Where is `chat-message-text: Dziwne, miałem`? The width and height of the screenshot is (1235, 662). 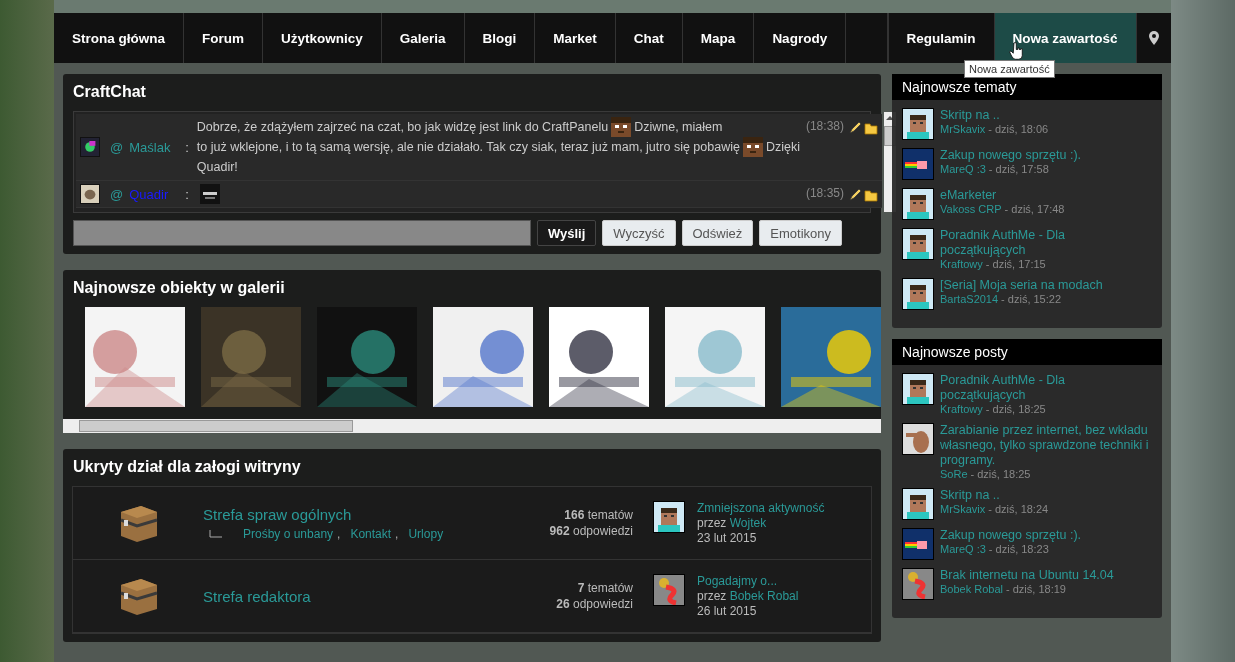
chat-message-text: Dziwne, miałem is located at coordinates (678, 127).